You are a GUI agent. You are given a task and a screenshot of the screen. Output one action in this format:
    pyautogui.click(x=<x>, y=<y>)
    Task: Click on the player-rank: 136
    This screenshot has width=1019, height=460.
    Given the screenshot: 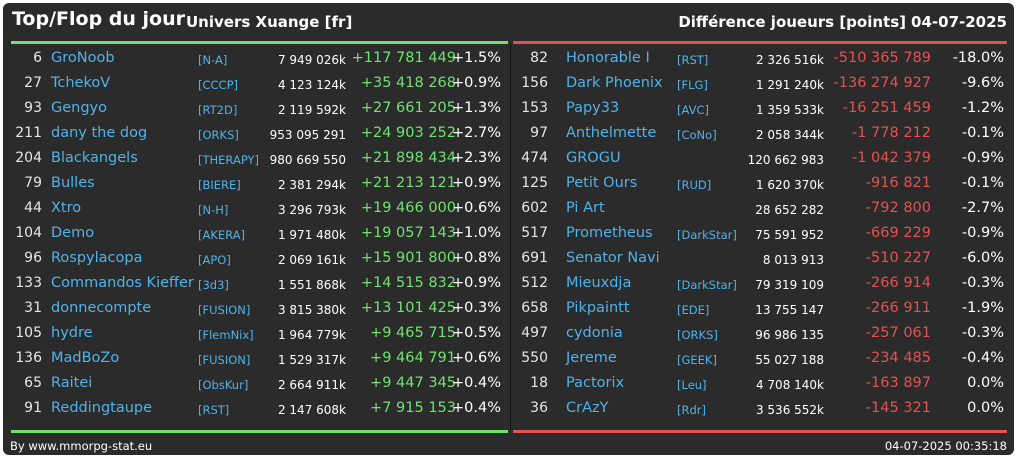 What is the action you would take?
    pyautogui.click(x=28, y=358)
    